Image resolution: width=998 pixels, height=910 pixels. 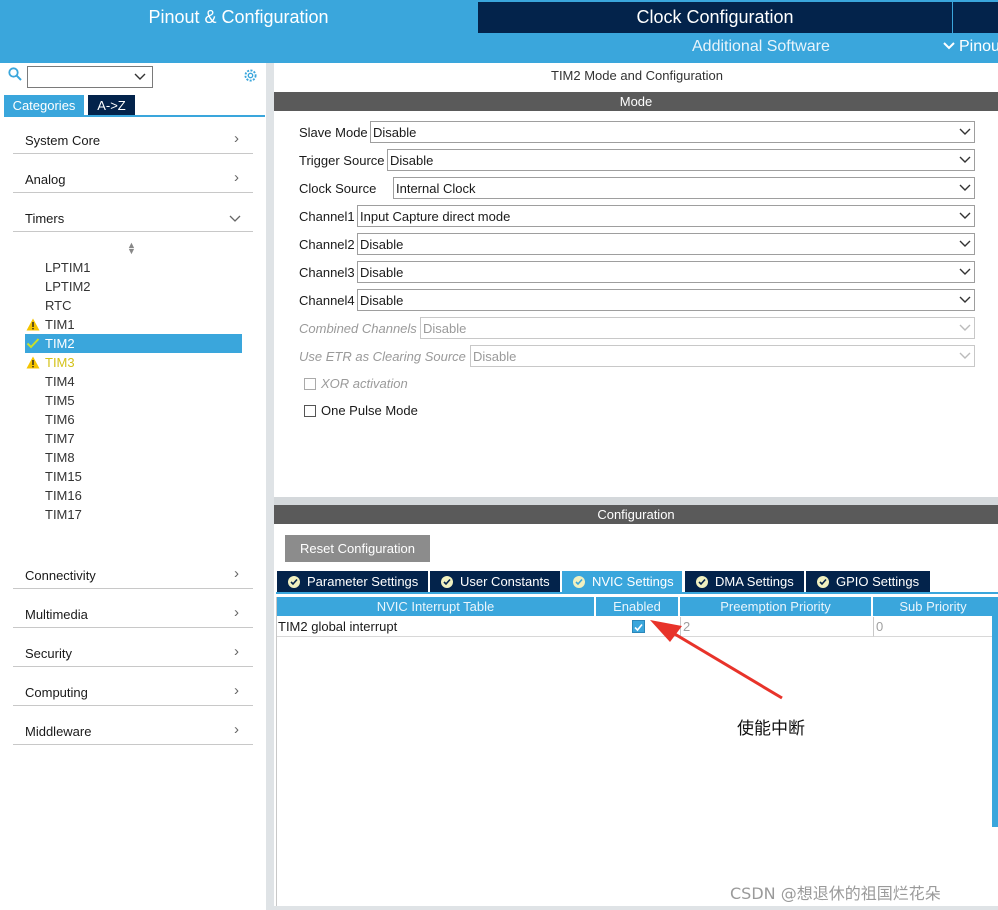 What do you see at coordinates (133, 457) in the screenshot?
I see `timer-item-tim8: TIM8` at bounding box center [133, 457].